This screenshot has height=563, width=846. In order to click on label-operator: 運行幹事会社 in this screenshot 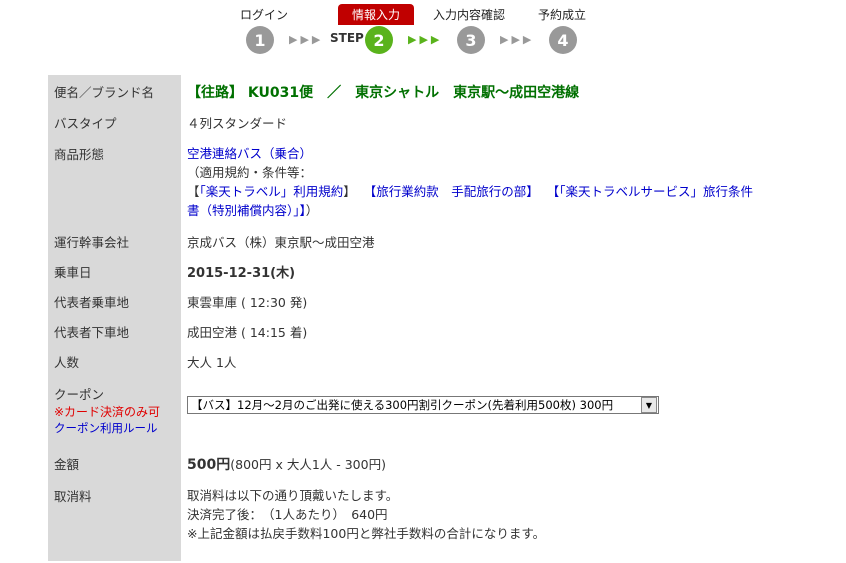, I will do `click(114, 241)`.